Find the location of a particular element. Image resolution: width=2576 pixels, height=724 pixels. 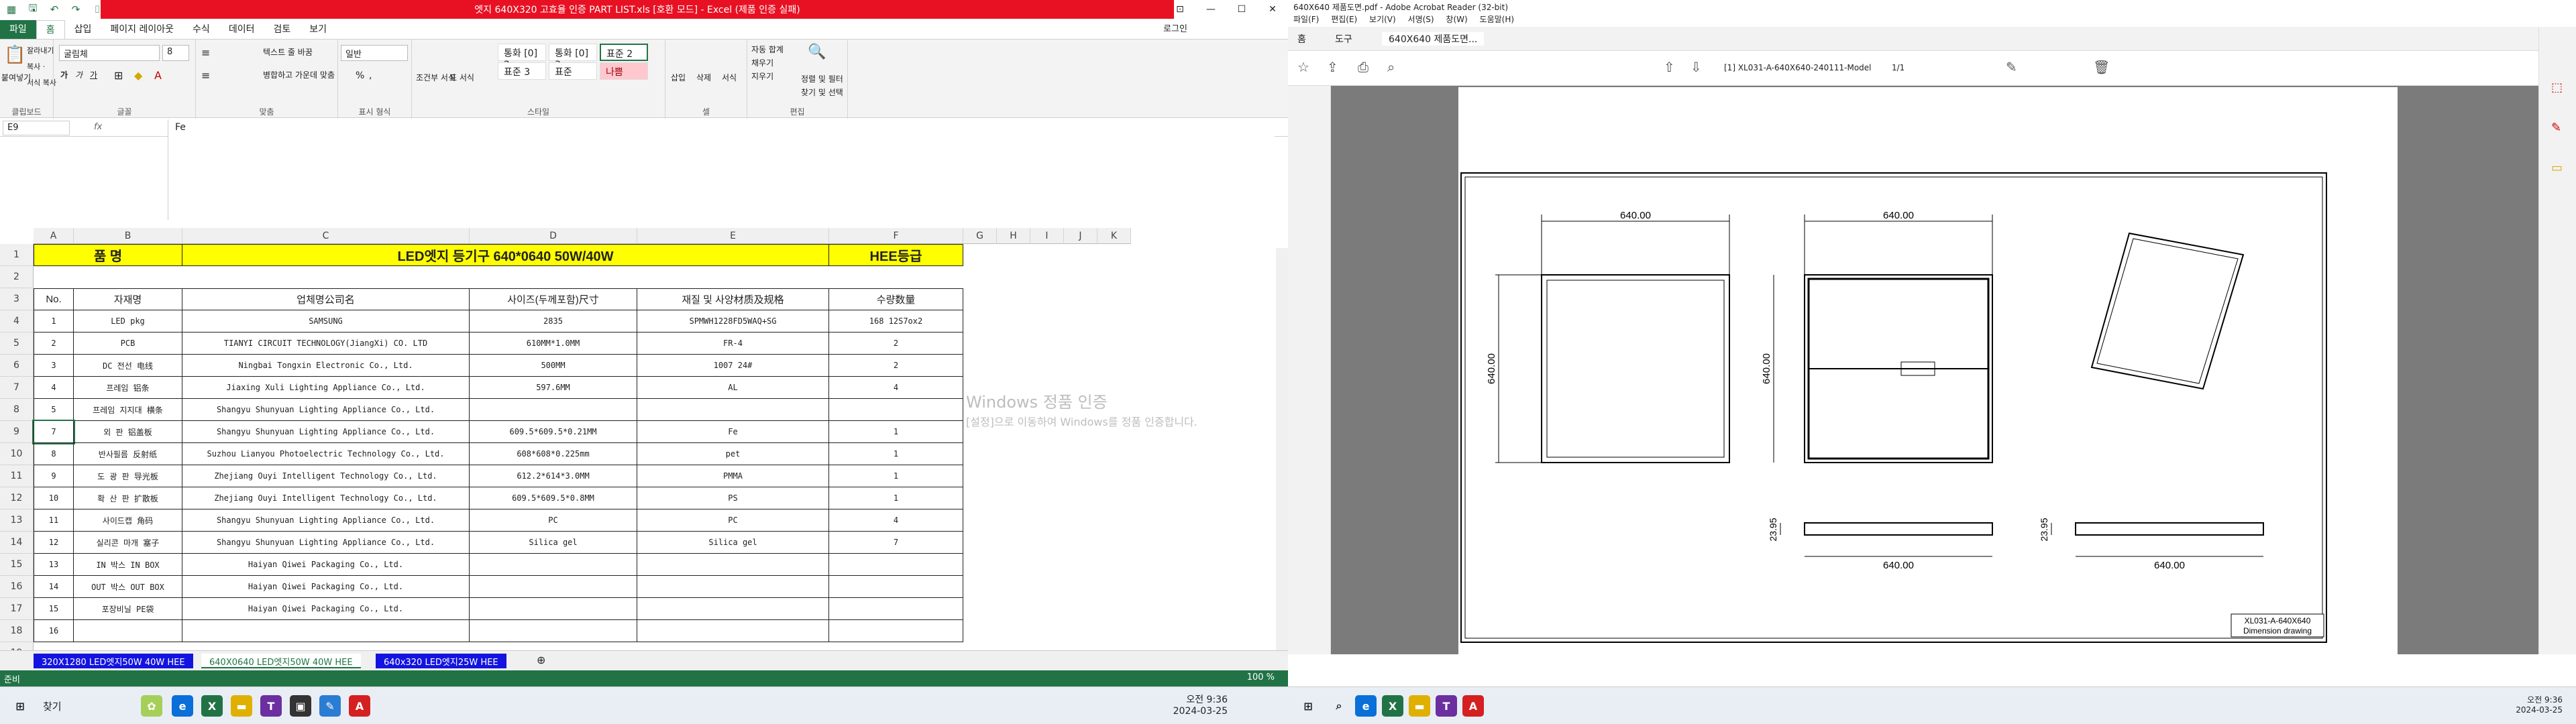

table-cell: 포장비닐 PE袋 is located at coordinates (128, 609).